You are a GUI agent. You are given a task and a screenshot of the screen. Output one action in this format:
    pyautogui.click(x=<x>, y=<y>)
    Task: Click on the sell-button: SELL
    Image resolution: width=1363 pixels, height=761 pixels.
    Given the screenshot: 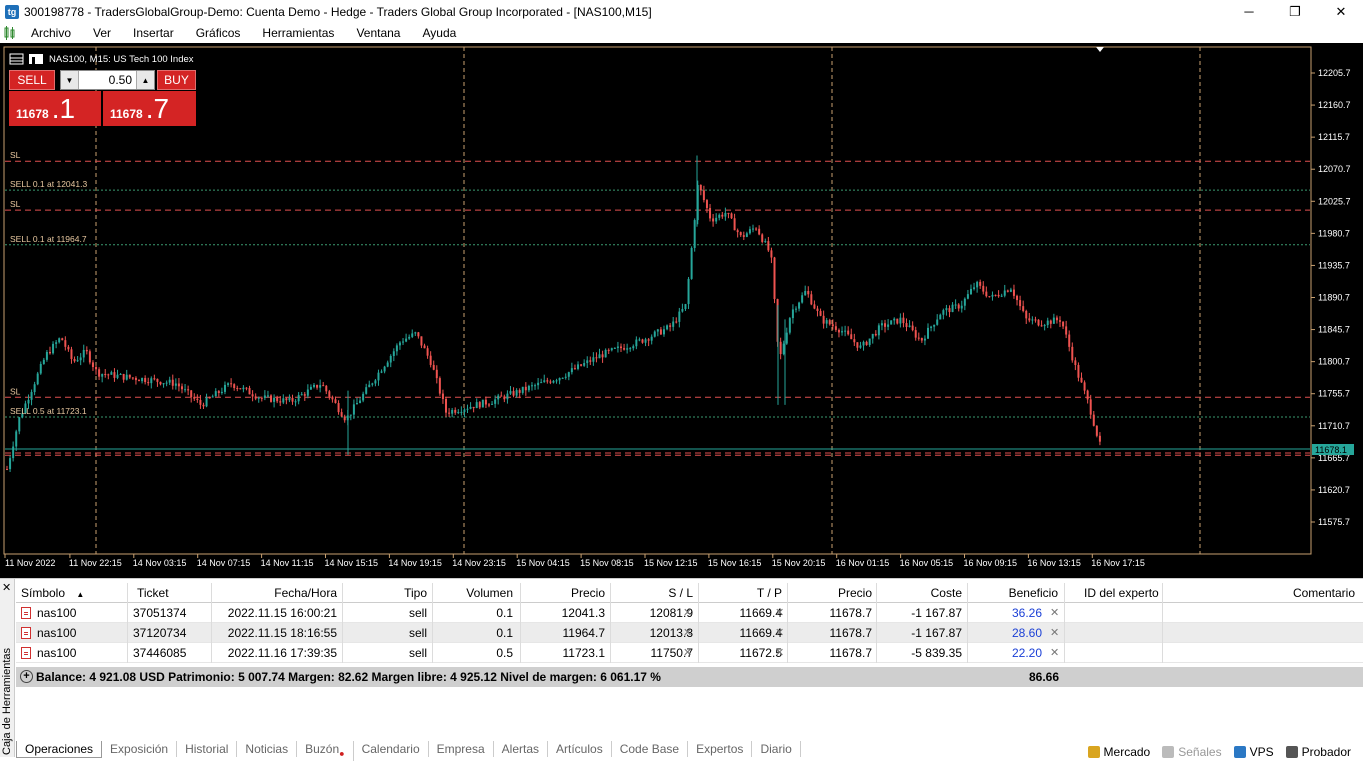 What is the action you would take?
    pyautogui.click(x=32, y=80)
    